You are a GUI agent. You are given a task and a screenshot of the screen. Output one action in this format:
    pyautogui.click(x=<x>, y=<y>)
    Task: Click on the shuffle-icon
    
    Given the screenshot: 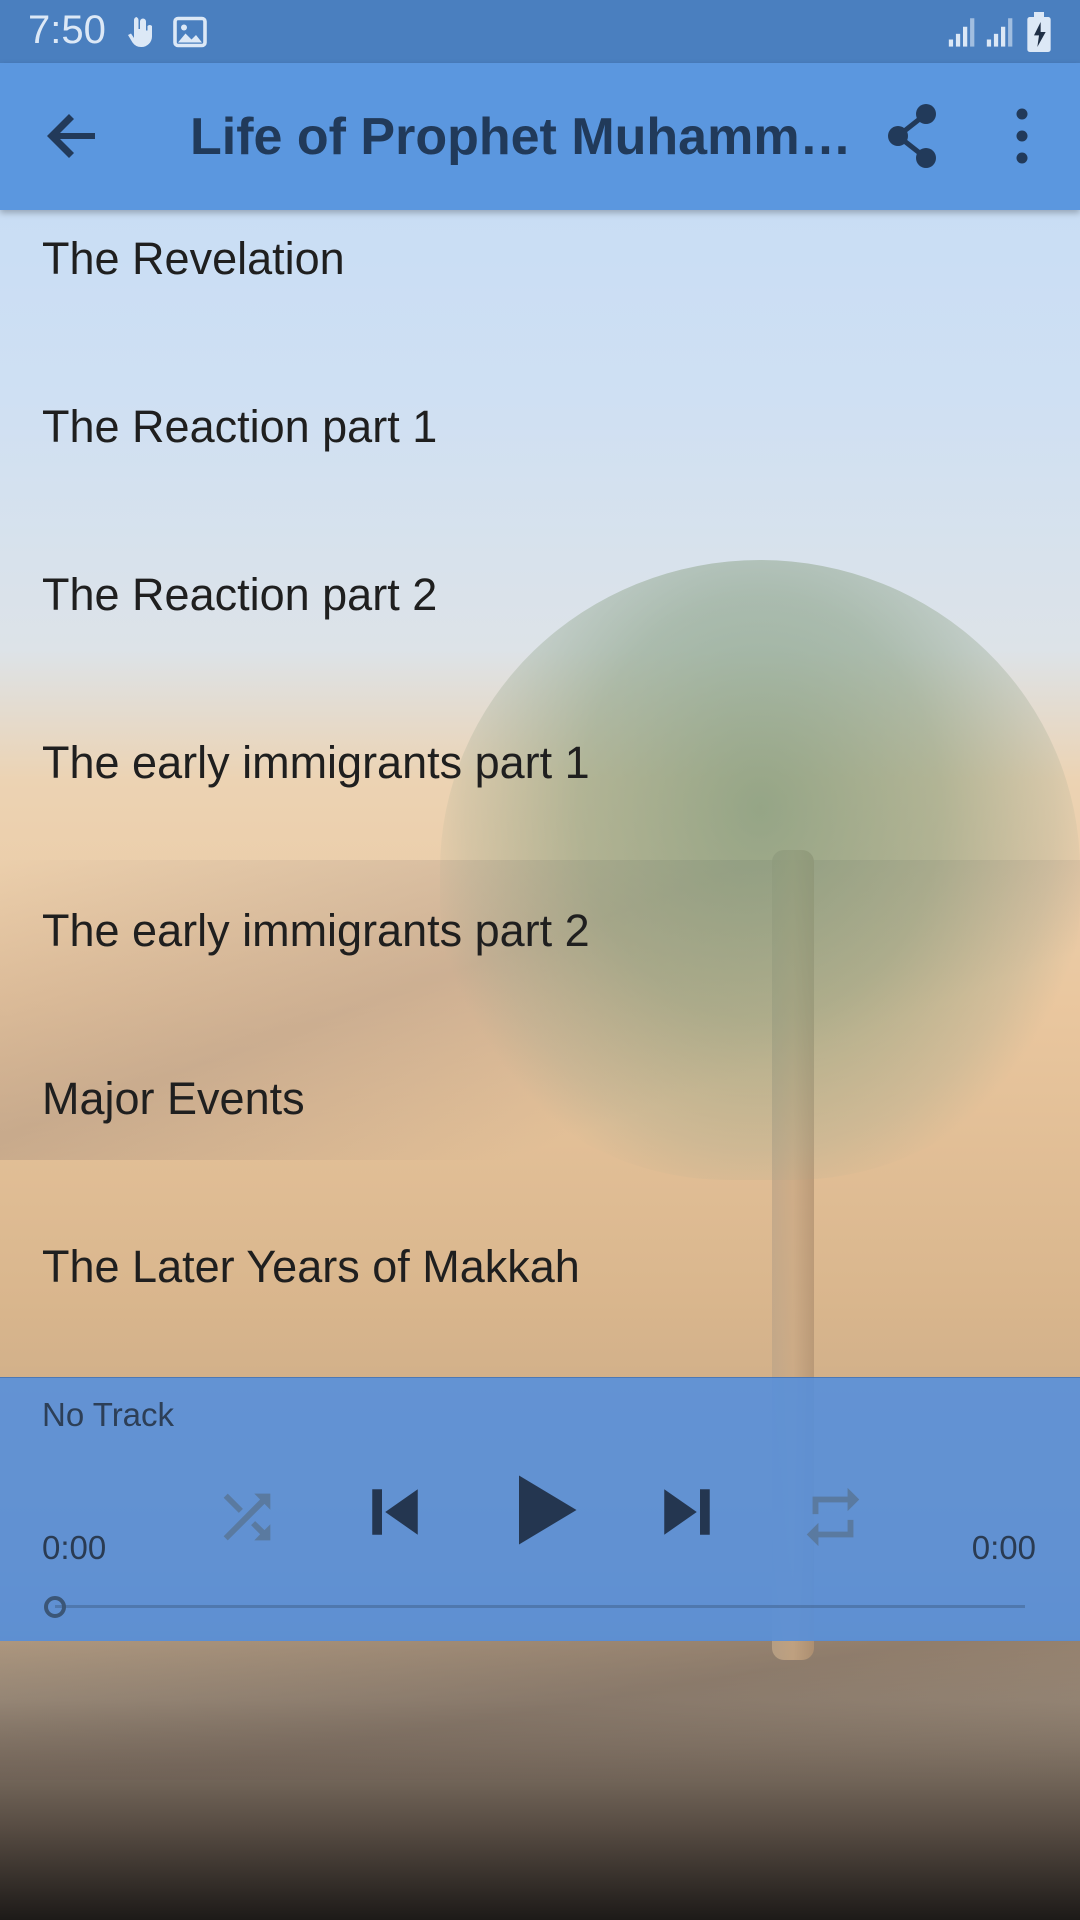 What is the action you would take?
    pyautogui.click(x=247, y=1517)
    